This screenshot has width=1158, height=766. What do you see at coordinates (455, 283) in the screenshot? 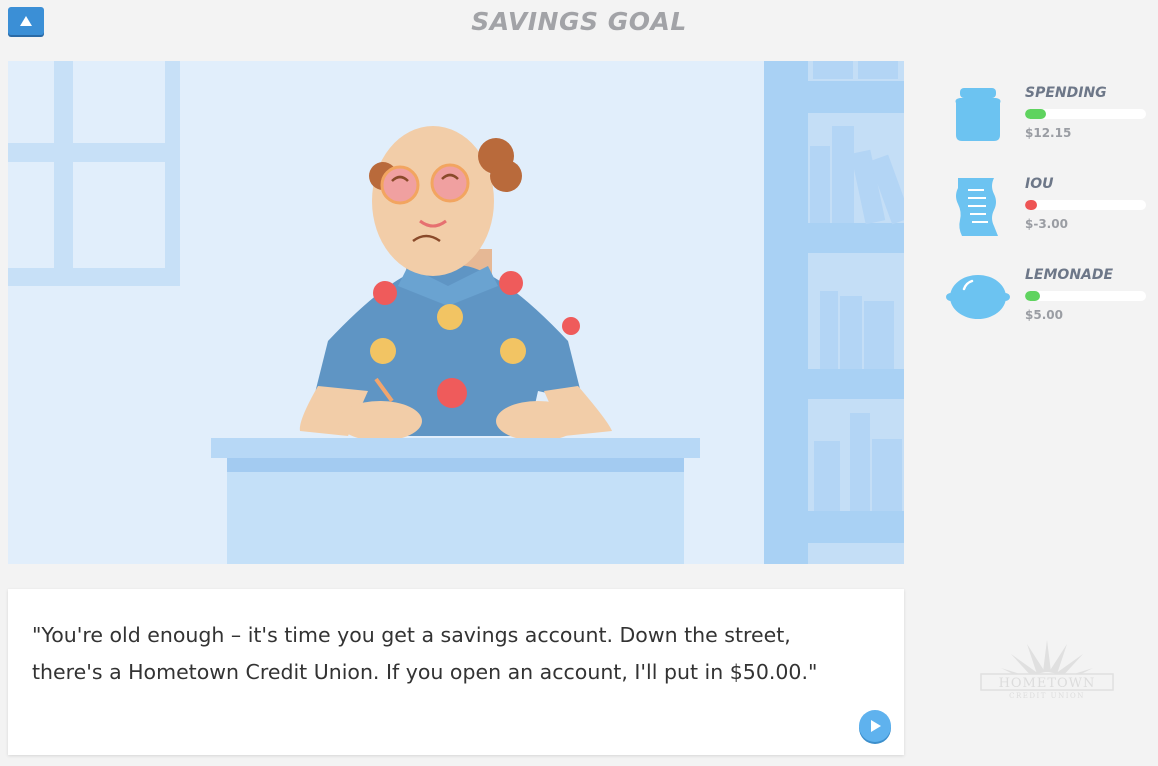
I see `character` at bounding box center [455, 283].